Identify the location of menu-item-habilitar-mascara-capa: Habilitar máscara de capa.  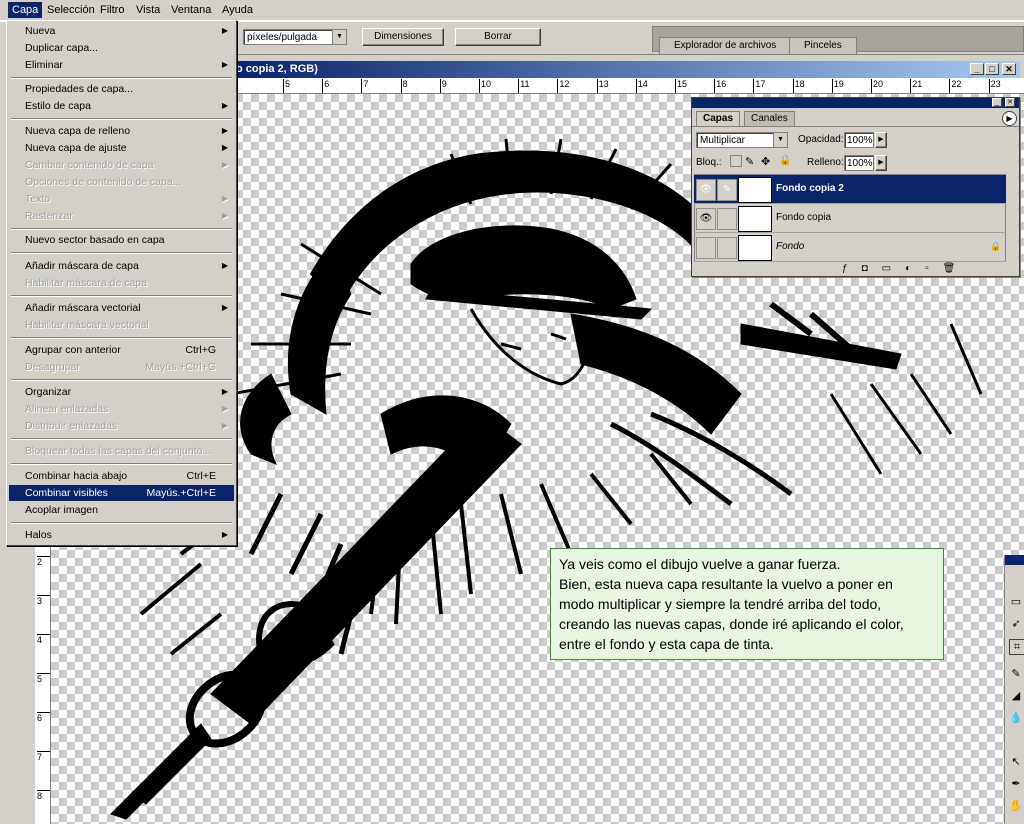
(86, 283).